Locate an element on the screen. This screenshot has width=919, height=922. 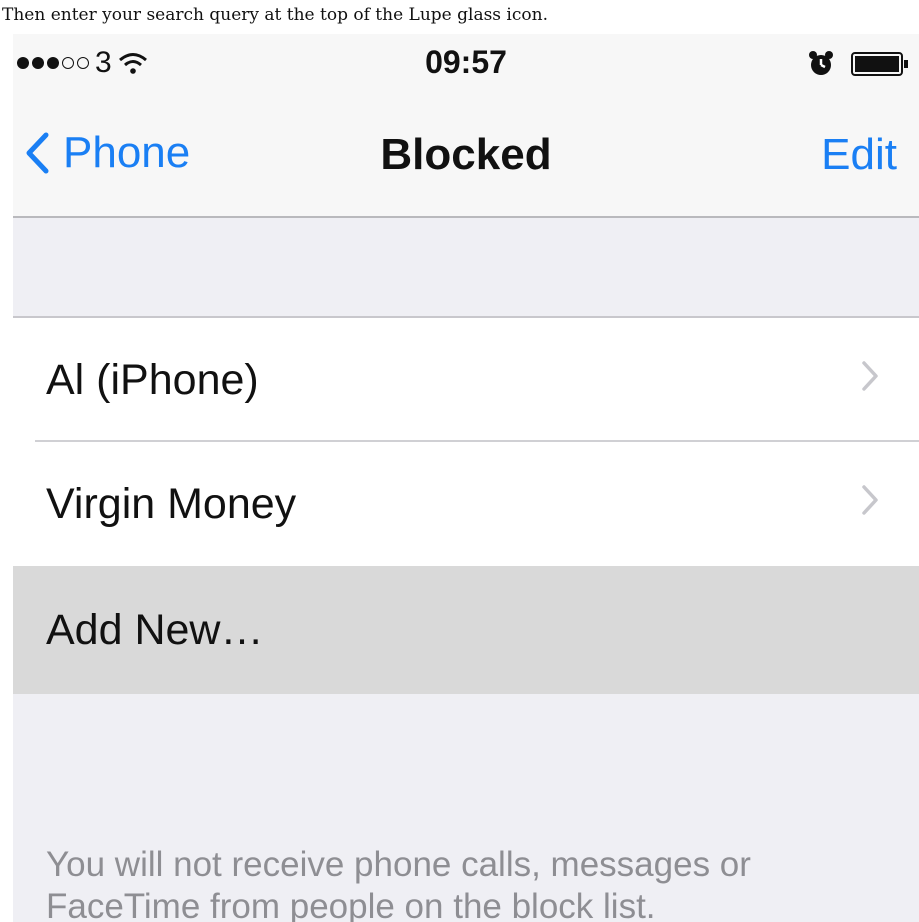
list-item: Virgin Money is located at coordinates (466, 504).